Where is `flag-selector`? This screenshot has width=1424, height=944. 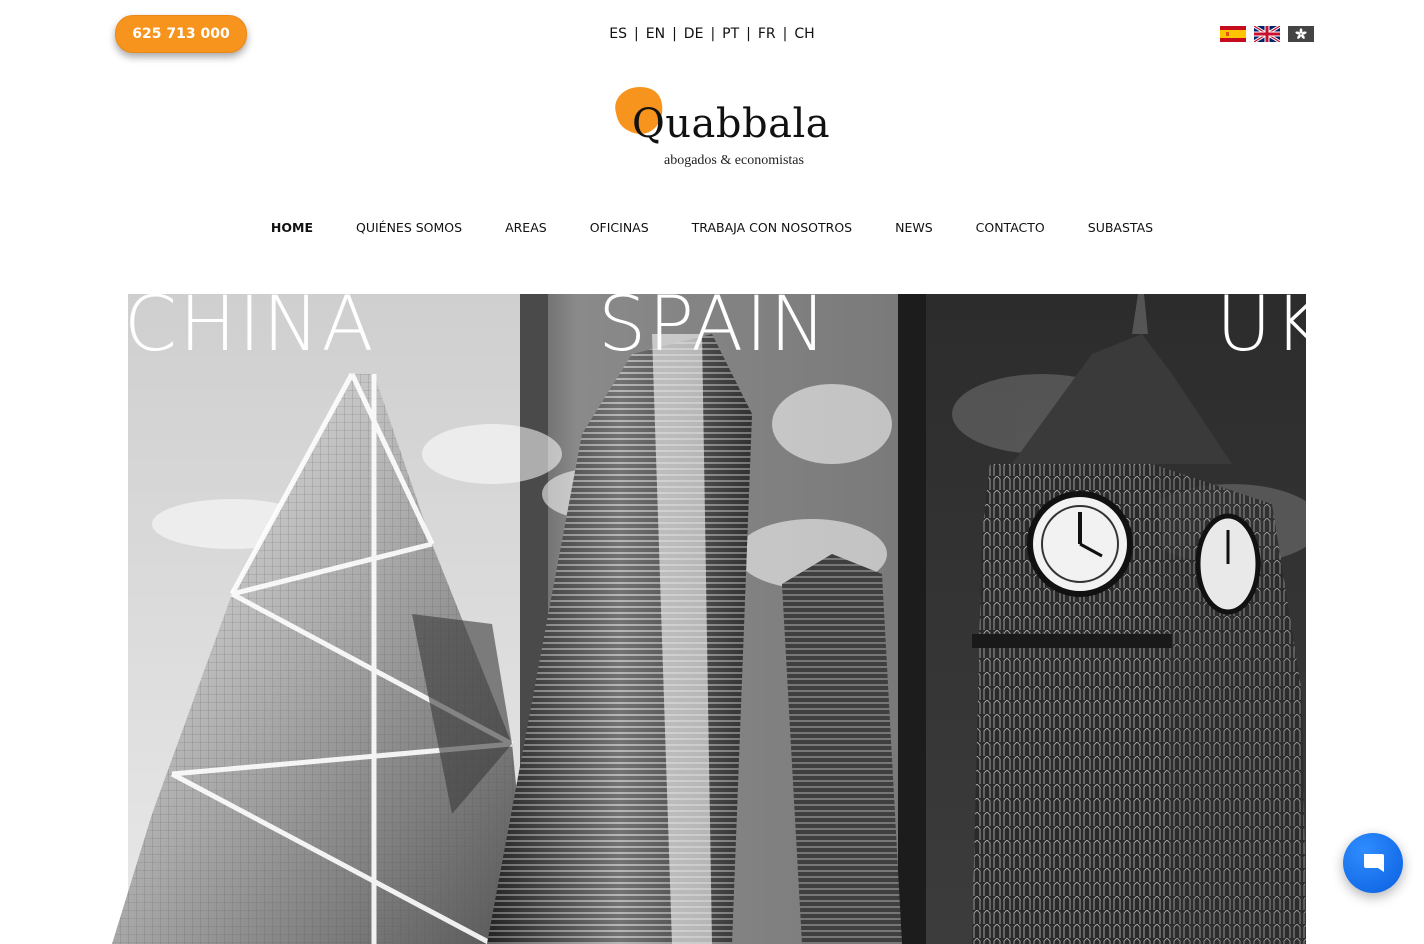
flag-selector is located at coordinates (1267, 34).